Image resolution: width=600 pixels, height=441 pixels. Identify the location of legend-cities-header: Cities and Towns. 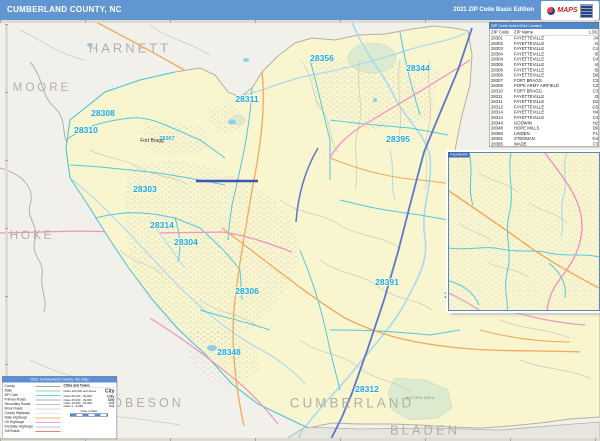
(89, 386).